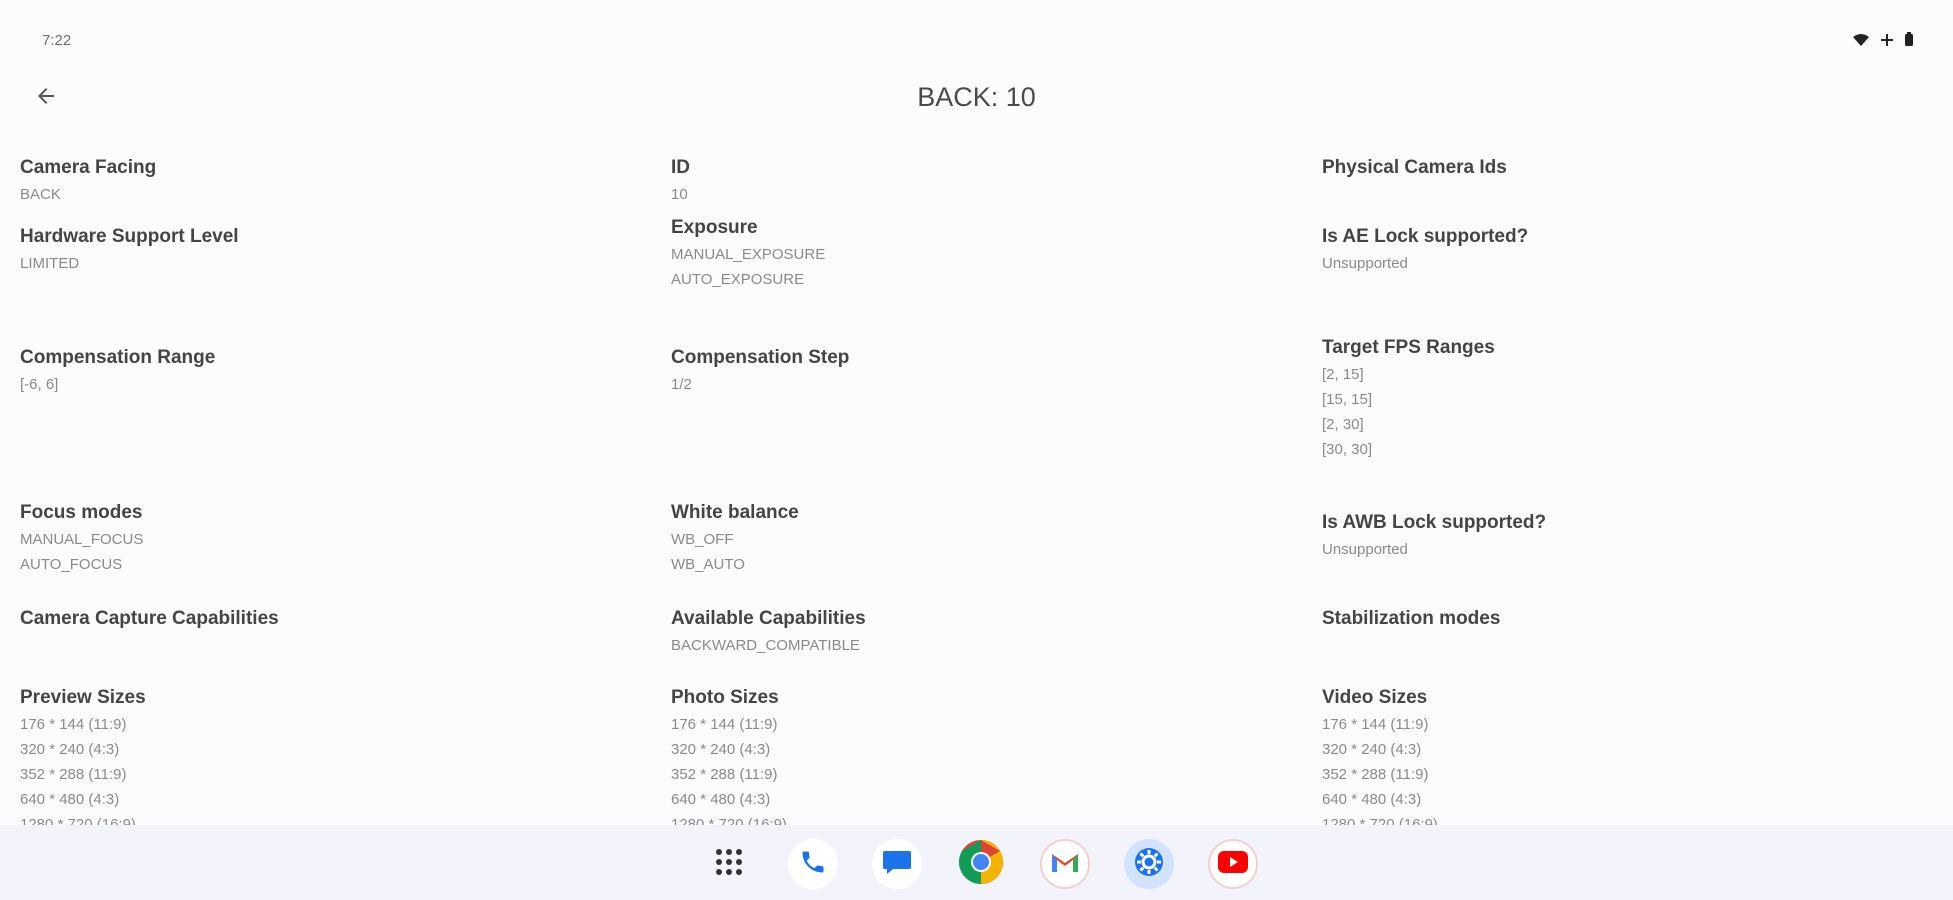 This screenshot has height=900, width=1953. I want to click on field-label: Stabilization modes, so click(1411, 618).